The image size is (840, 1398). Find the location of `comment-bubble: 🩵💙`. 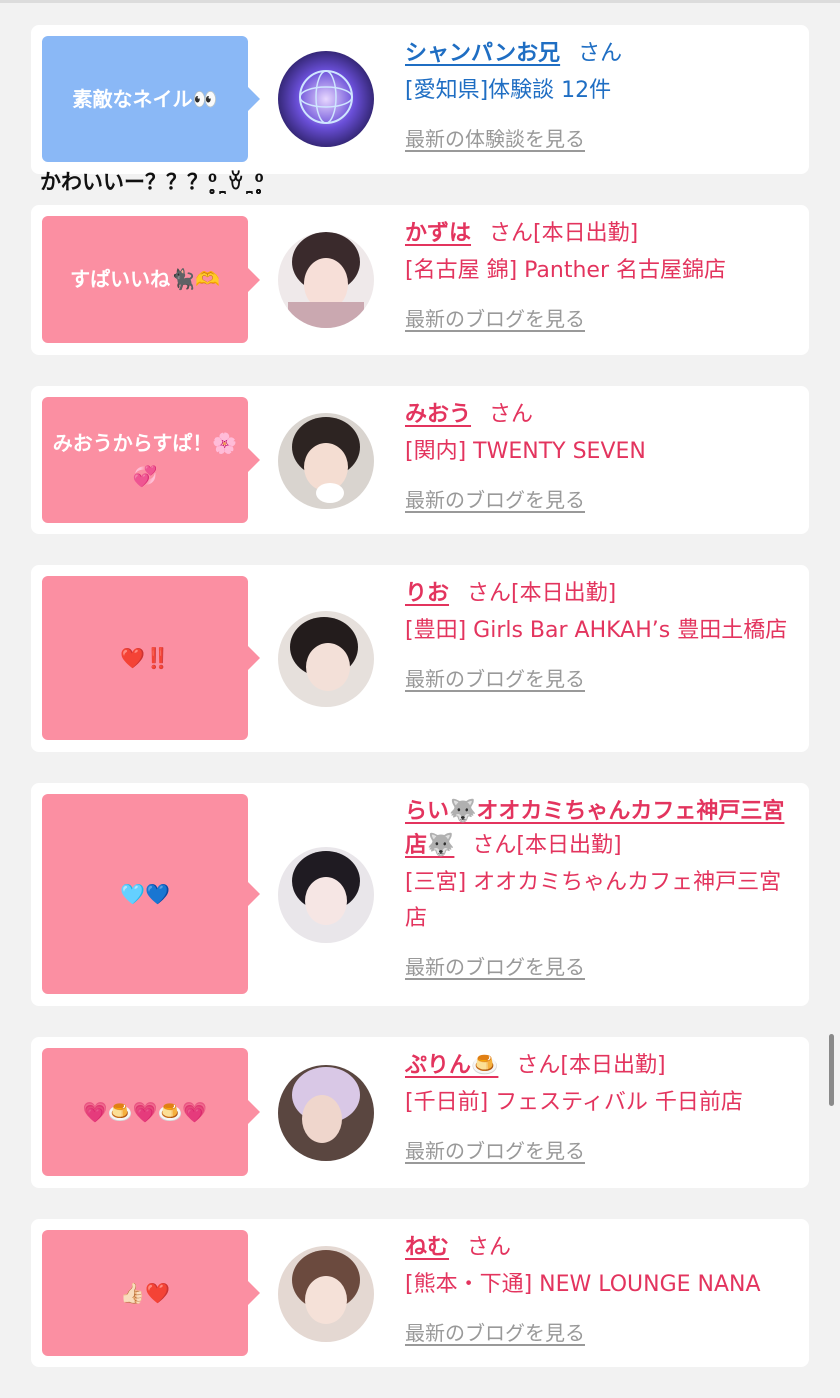

comment-bubble: 🩵💙 is located at coordinates (151, 894).